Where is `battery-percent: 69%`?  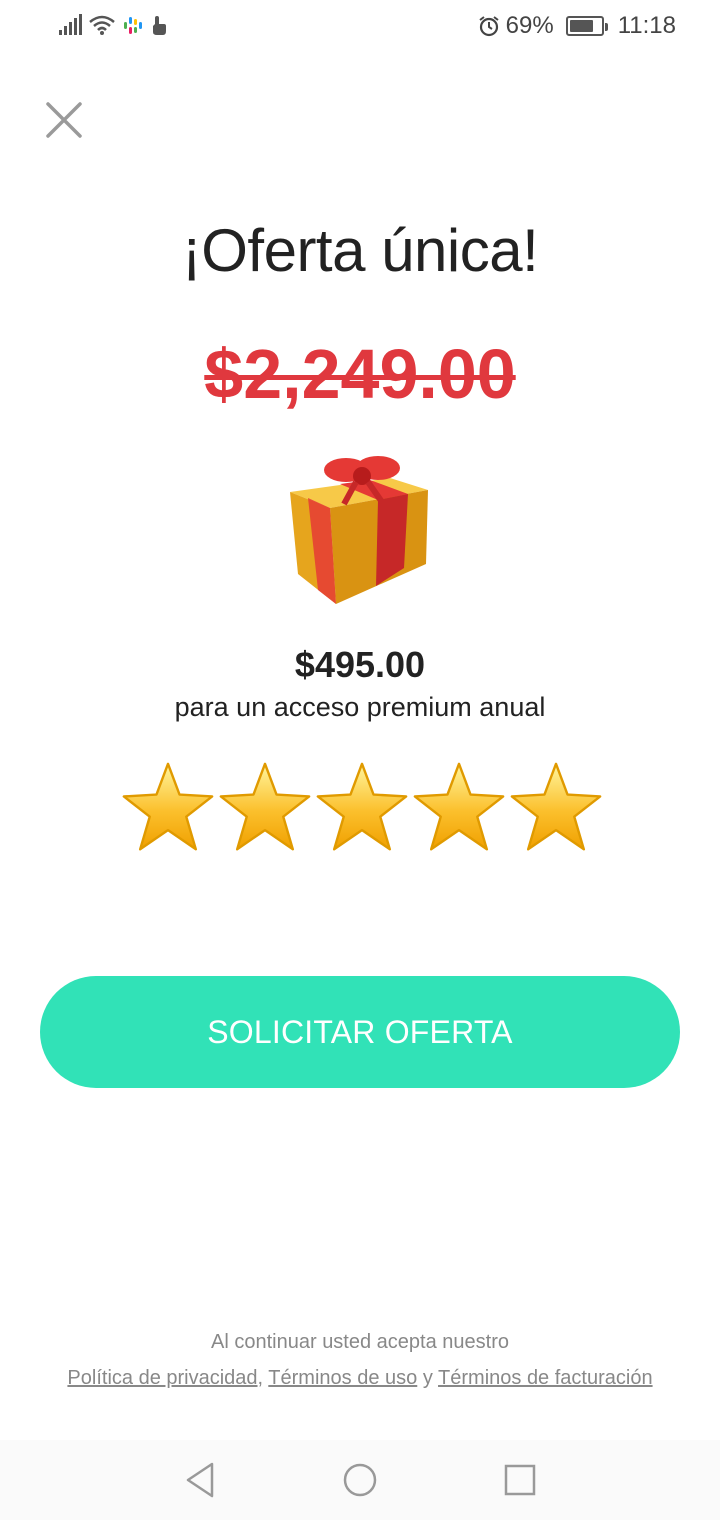
battery-percent: 69% is located at coordinates (529, 25).